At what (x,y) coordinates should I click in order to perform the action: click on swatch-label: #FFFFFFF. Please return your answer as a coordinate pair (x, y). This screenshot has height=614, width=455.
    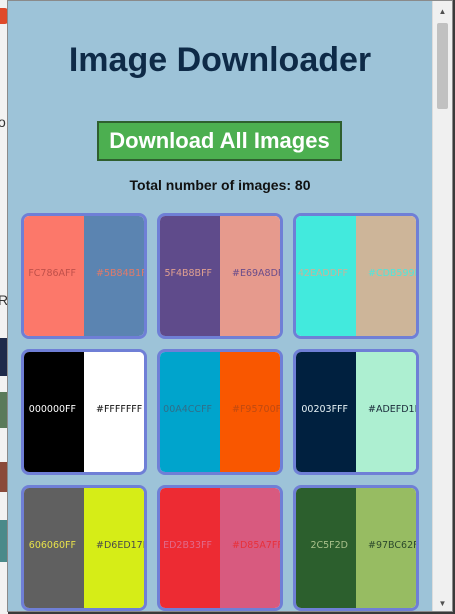
    Looking at the image, I should click on (119, 409).